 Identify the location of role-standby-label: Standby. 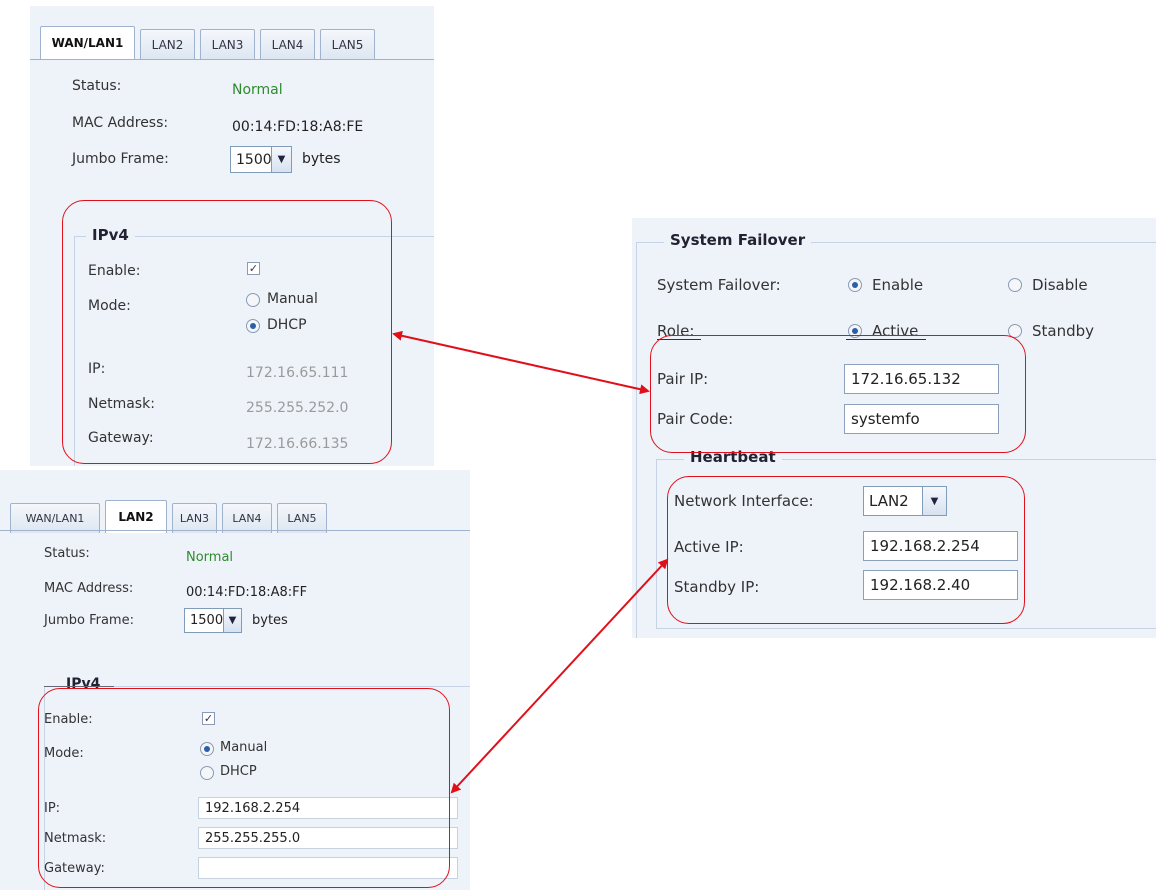
(1063, 331).